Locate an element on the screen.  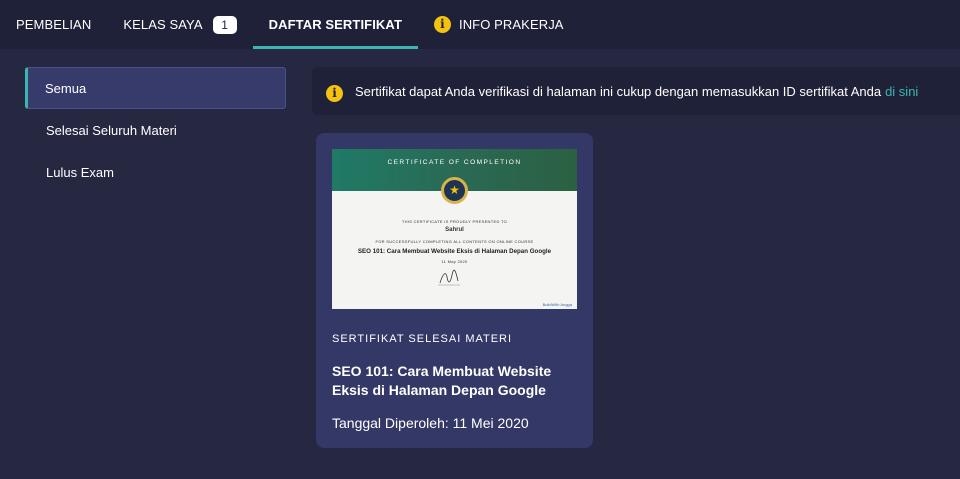
sidebar-item-label: Semua is located at coordinates (66, 88).